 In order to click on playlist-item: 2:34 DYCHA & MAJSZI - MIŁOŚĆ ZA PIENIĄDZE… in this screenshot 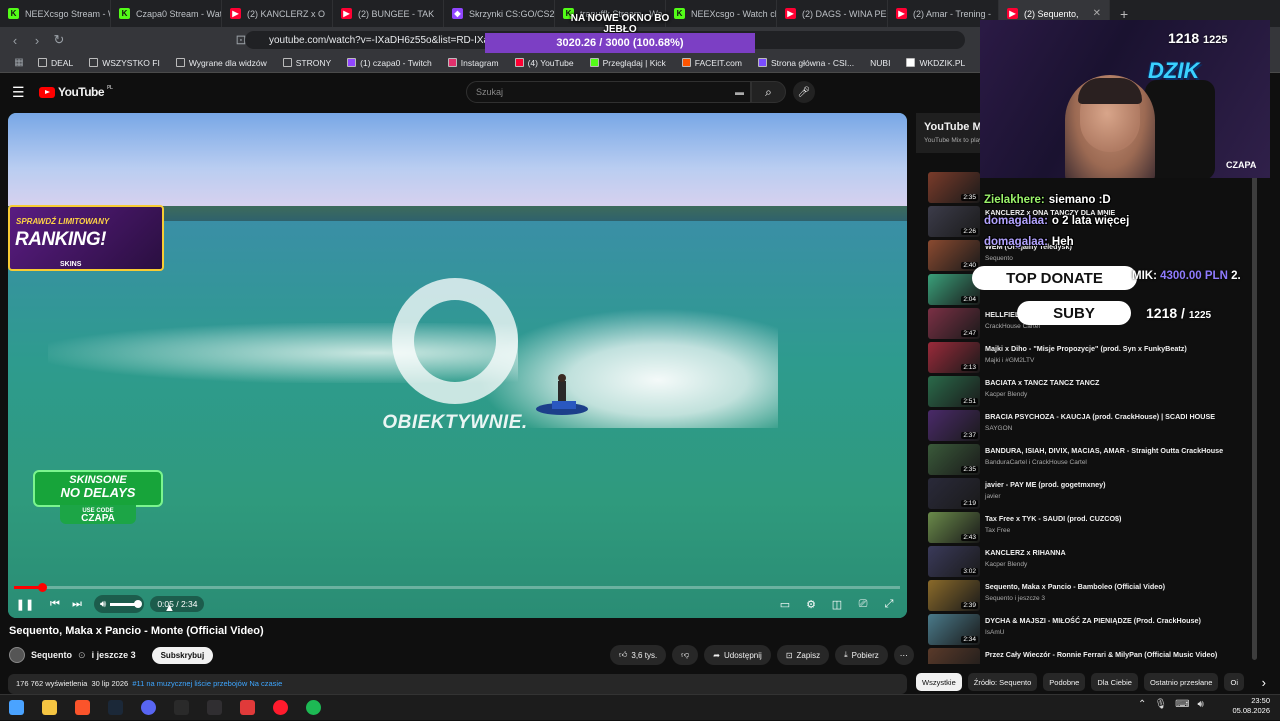, I will do `click(1093, 630)`.